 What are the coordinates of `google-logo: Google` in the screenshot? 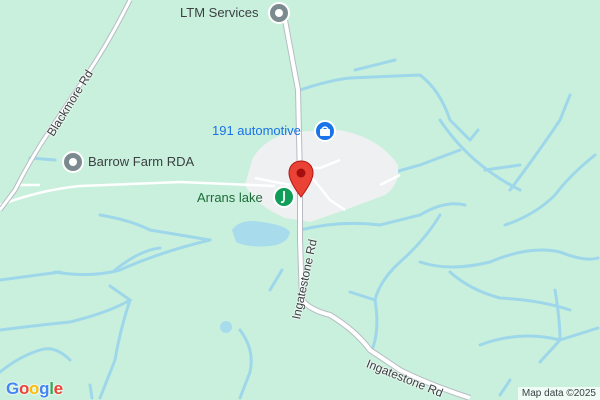 It's located at (34, 389).